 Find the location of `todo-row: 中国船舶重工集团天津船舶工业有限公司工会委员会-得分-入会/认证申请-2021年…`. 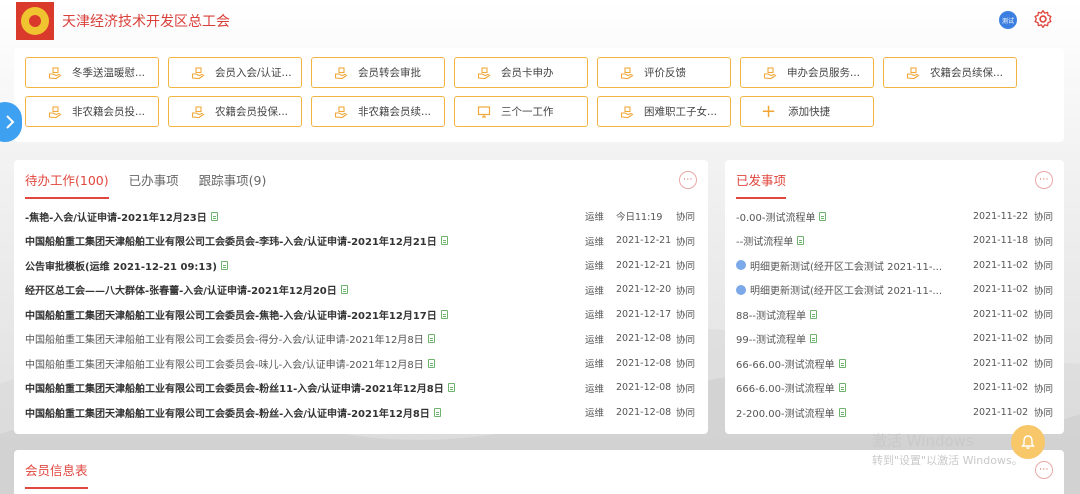

todo-row: 中国船舶重工集团天津船舶工业有限公司工会委员会-得分-入会/认证申请-2021年… is located at coordinates (360, 339).